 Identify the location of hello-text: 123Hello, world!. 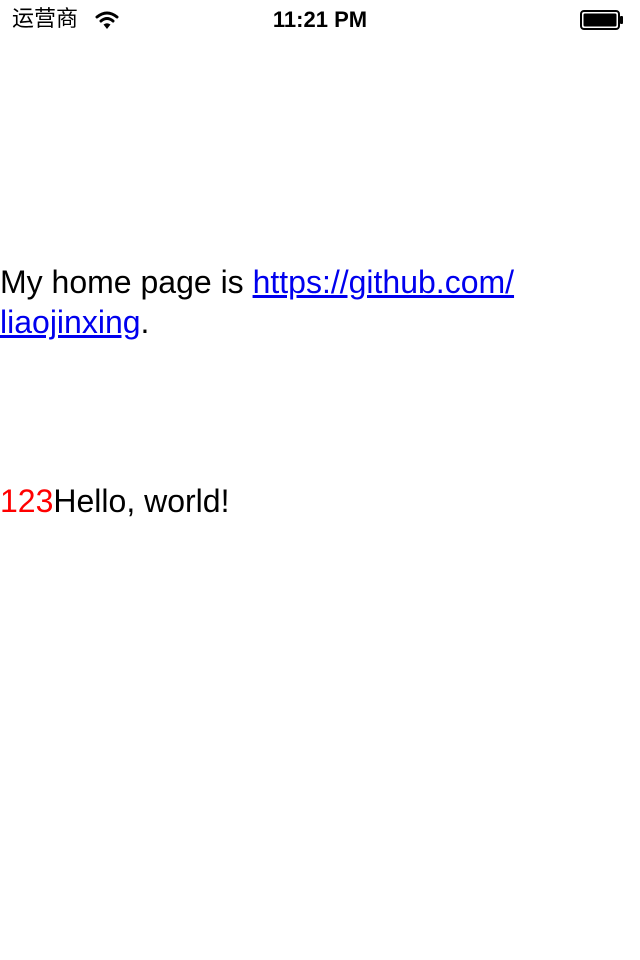
(300, 501).